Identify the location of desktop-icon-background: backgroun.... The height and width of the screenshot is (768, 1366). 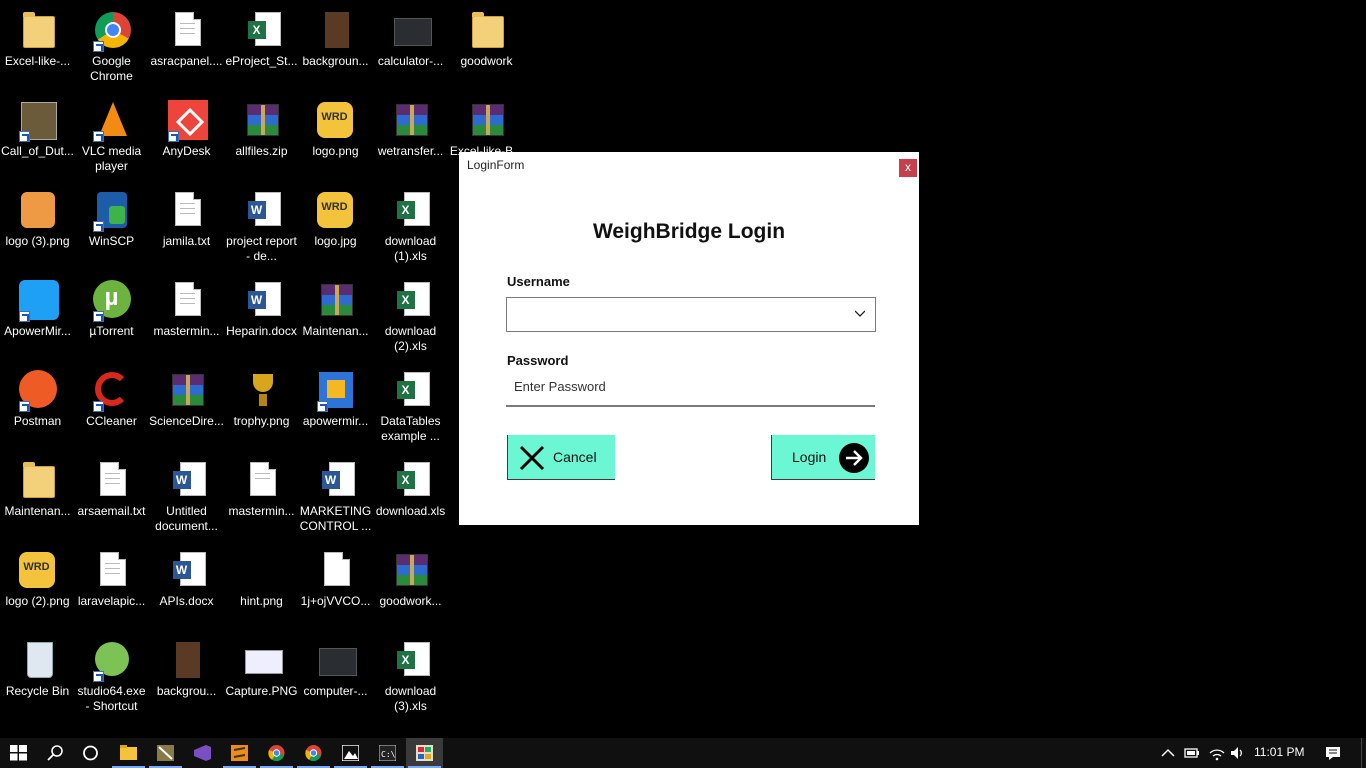
(335, 47).